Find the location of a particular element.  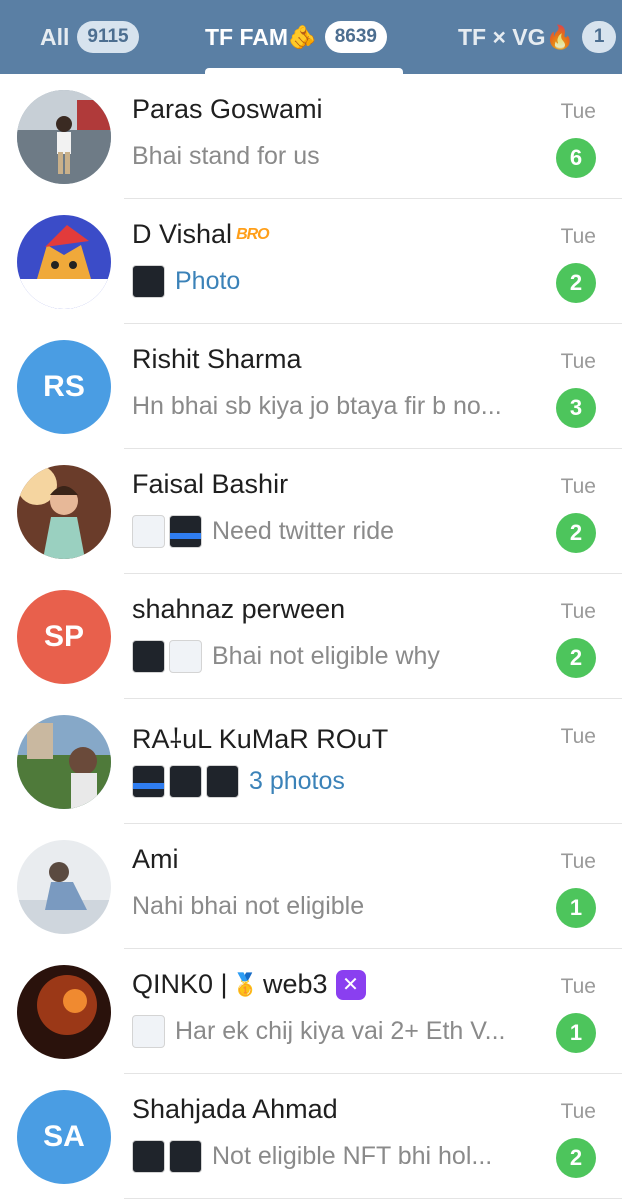

message-preview: Photo is located at coordinates (334, 281).